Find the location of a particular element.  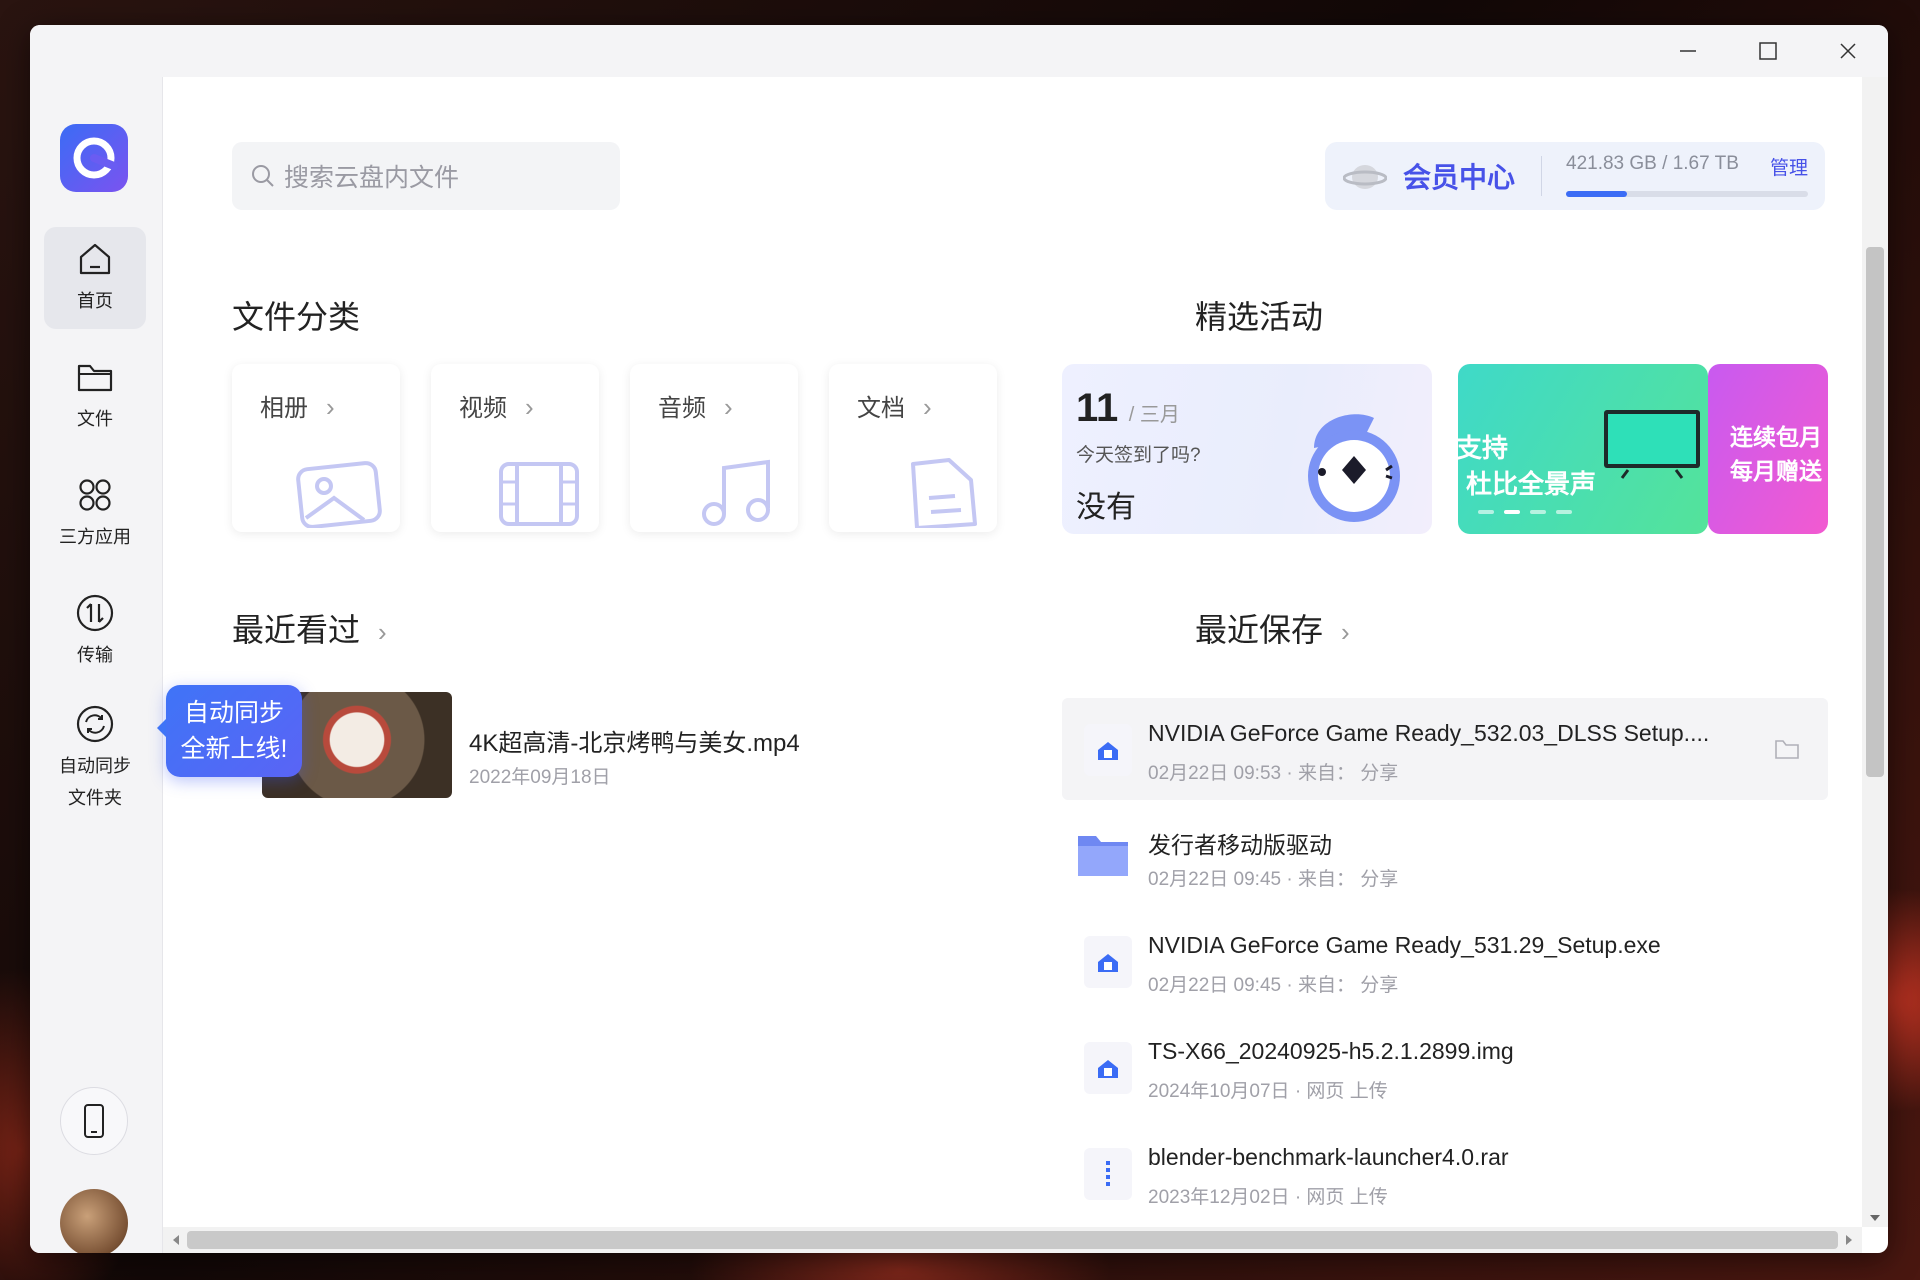

title-bar is located at coordinates (959, 51).